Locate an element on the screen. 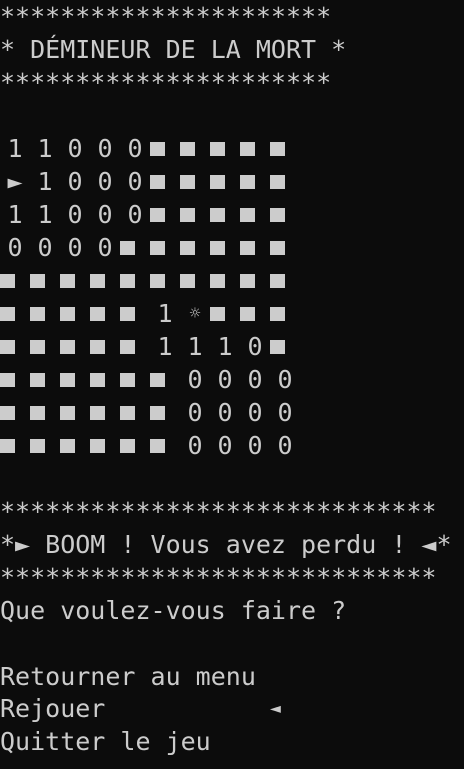  menu-item-return-to-menu: Retourner au menu is located at coordinates (128, 676).